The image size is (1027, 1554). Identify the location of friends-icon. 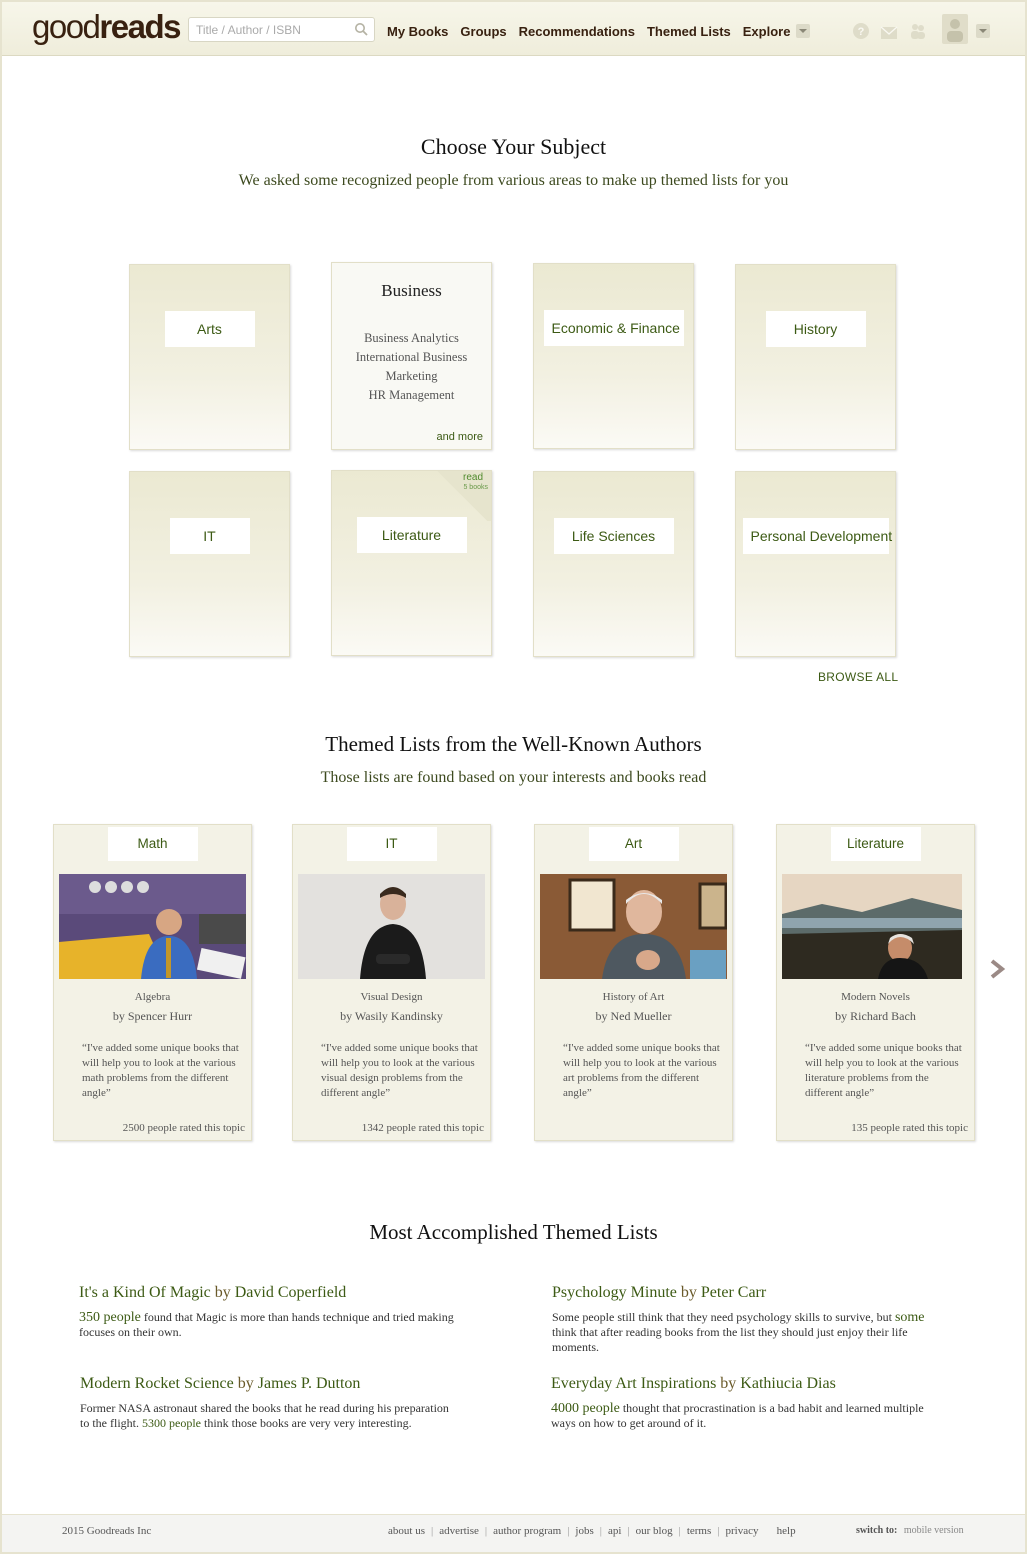
(918, 31).